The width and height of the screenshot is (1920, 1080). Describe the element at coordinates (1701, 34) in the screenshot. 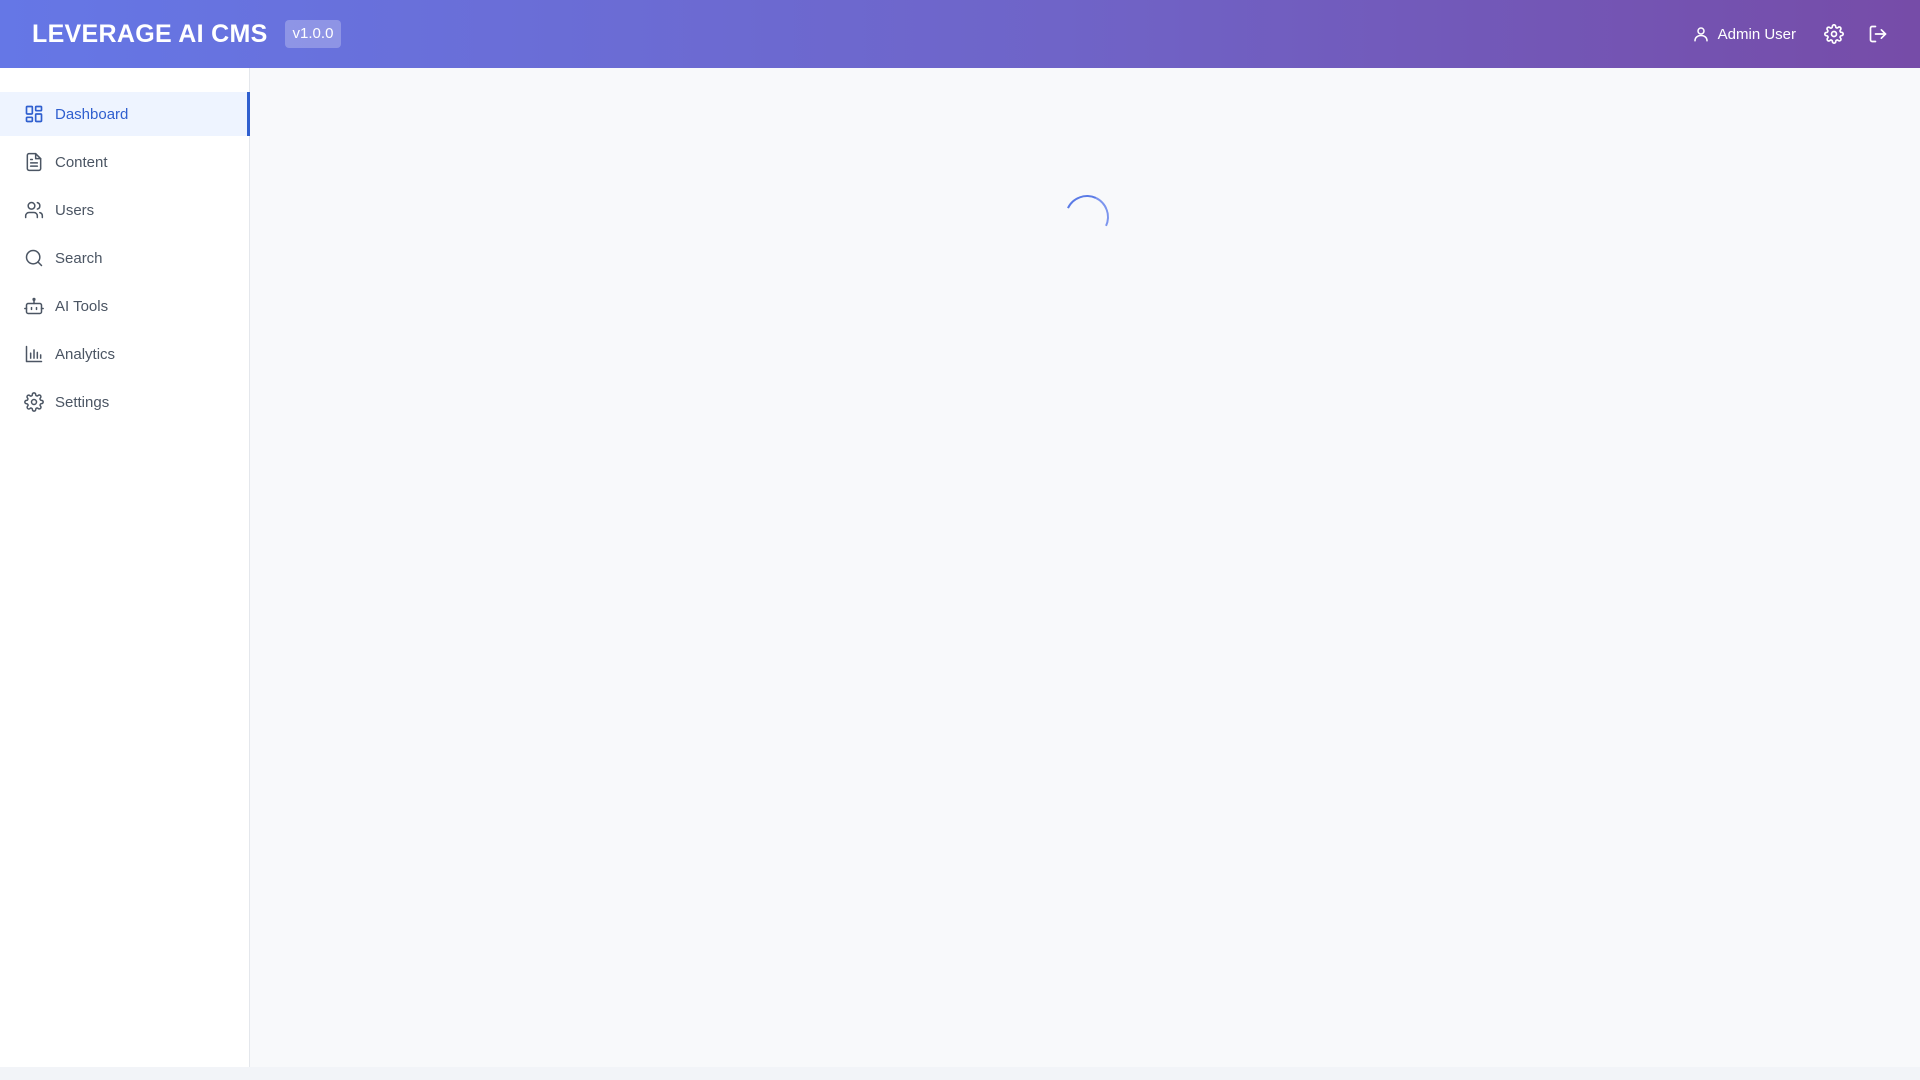

I see `user-icon` at that location.